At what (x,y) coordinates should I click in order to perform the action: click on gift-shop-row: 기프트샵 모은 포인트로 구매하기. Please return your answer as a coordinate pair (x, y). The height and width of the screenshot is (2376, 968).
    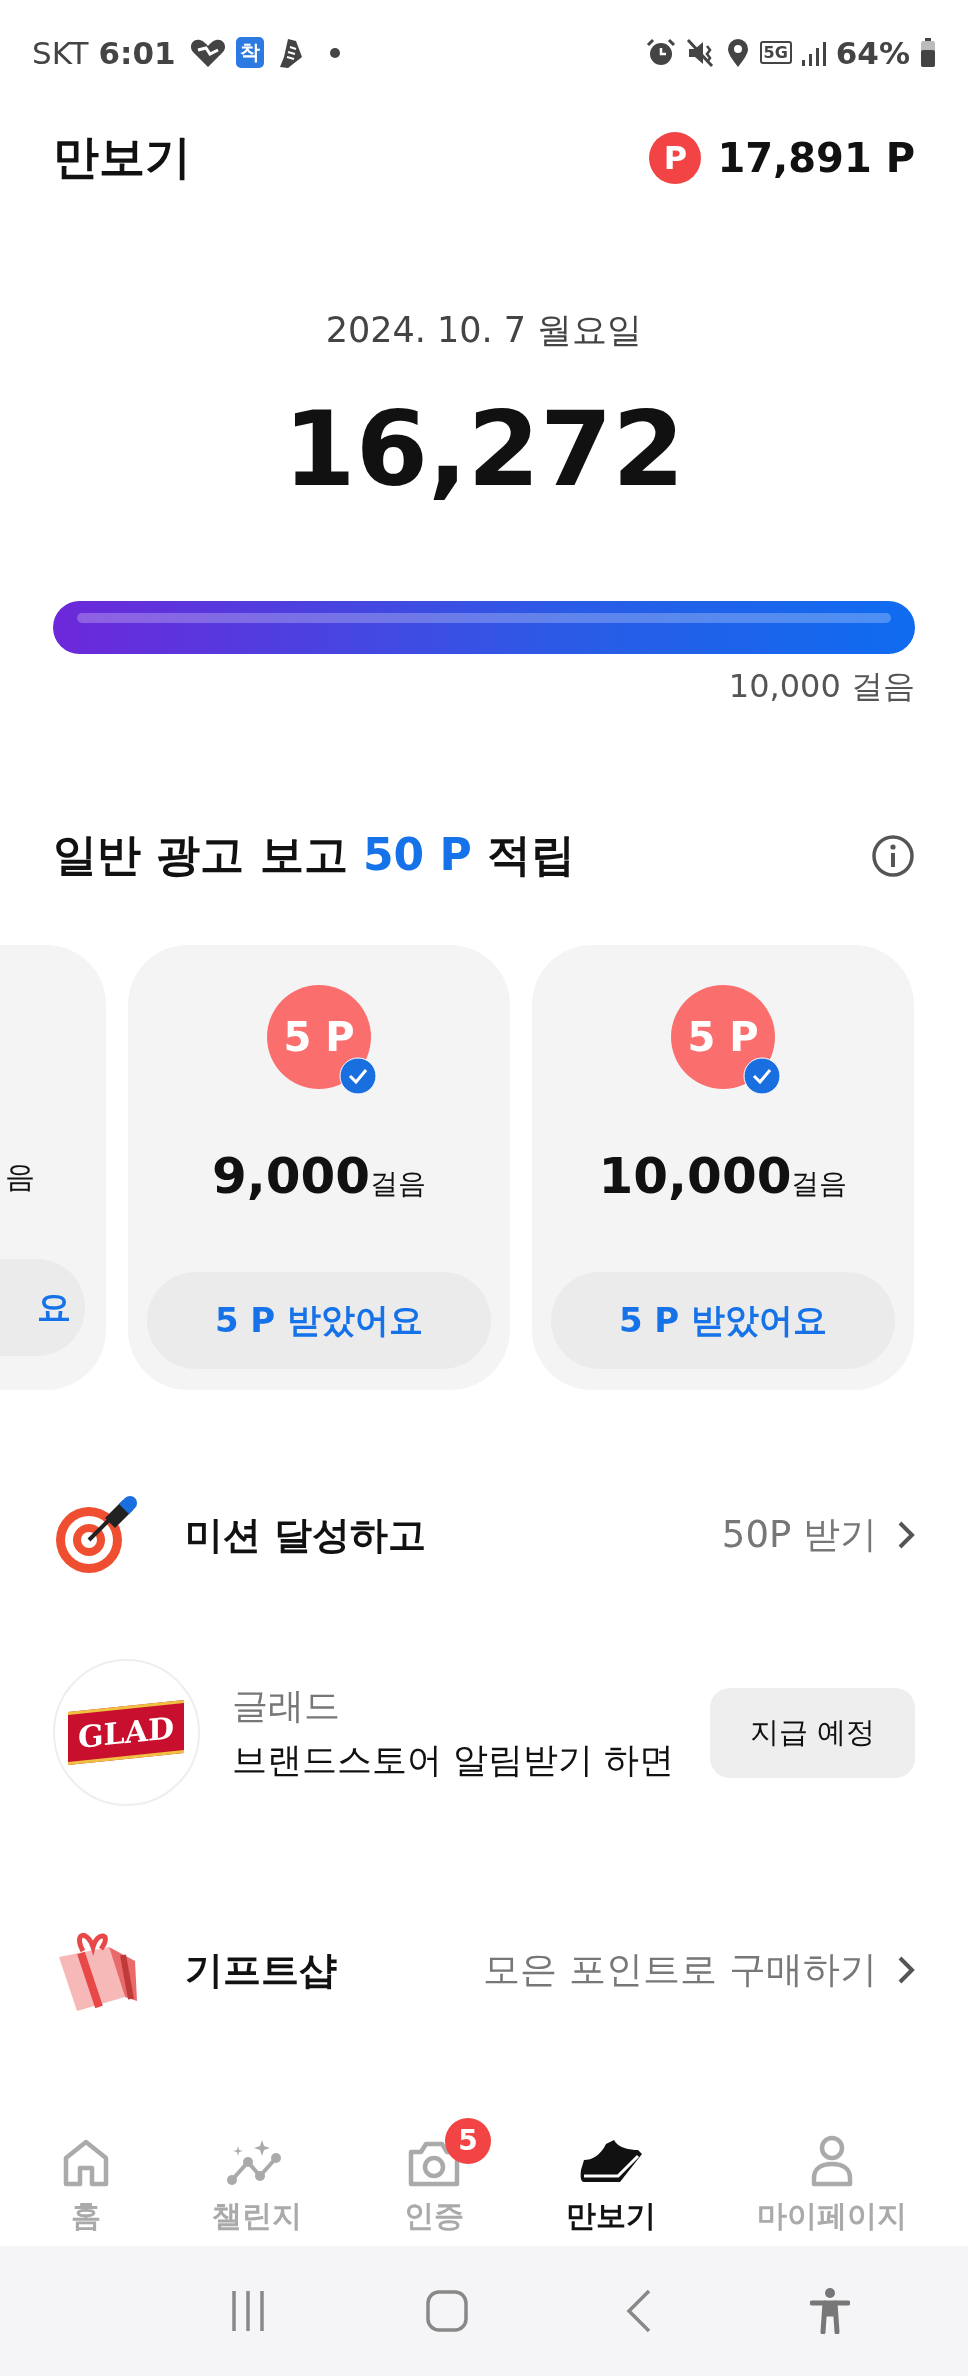
    Looking at the image, I should click on (484, 1970).